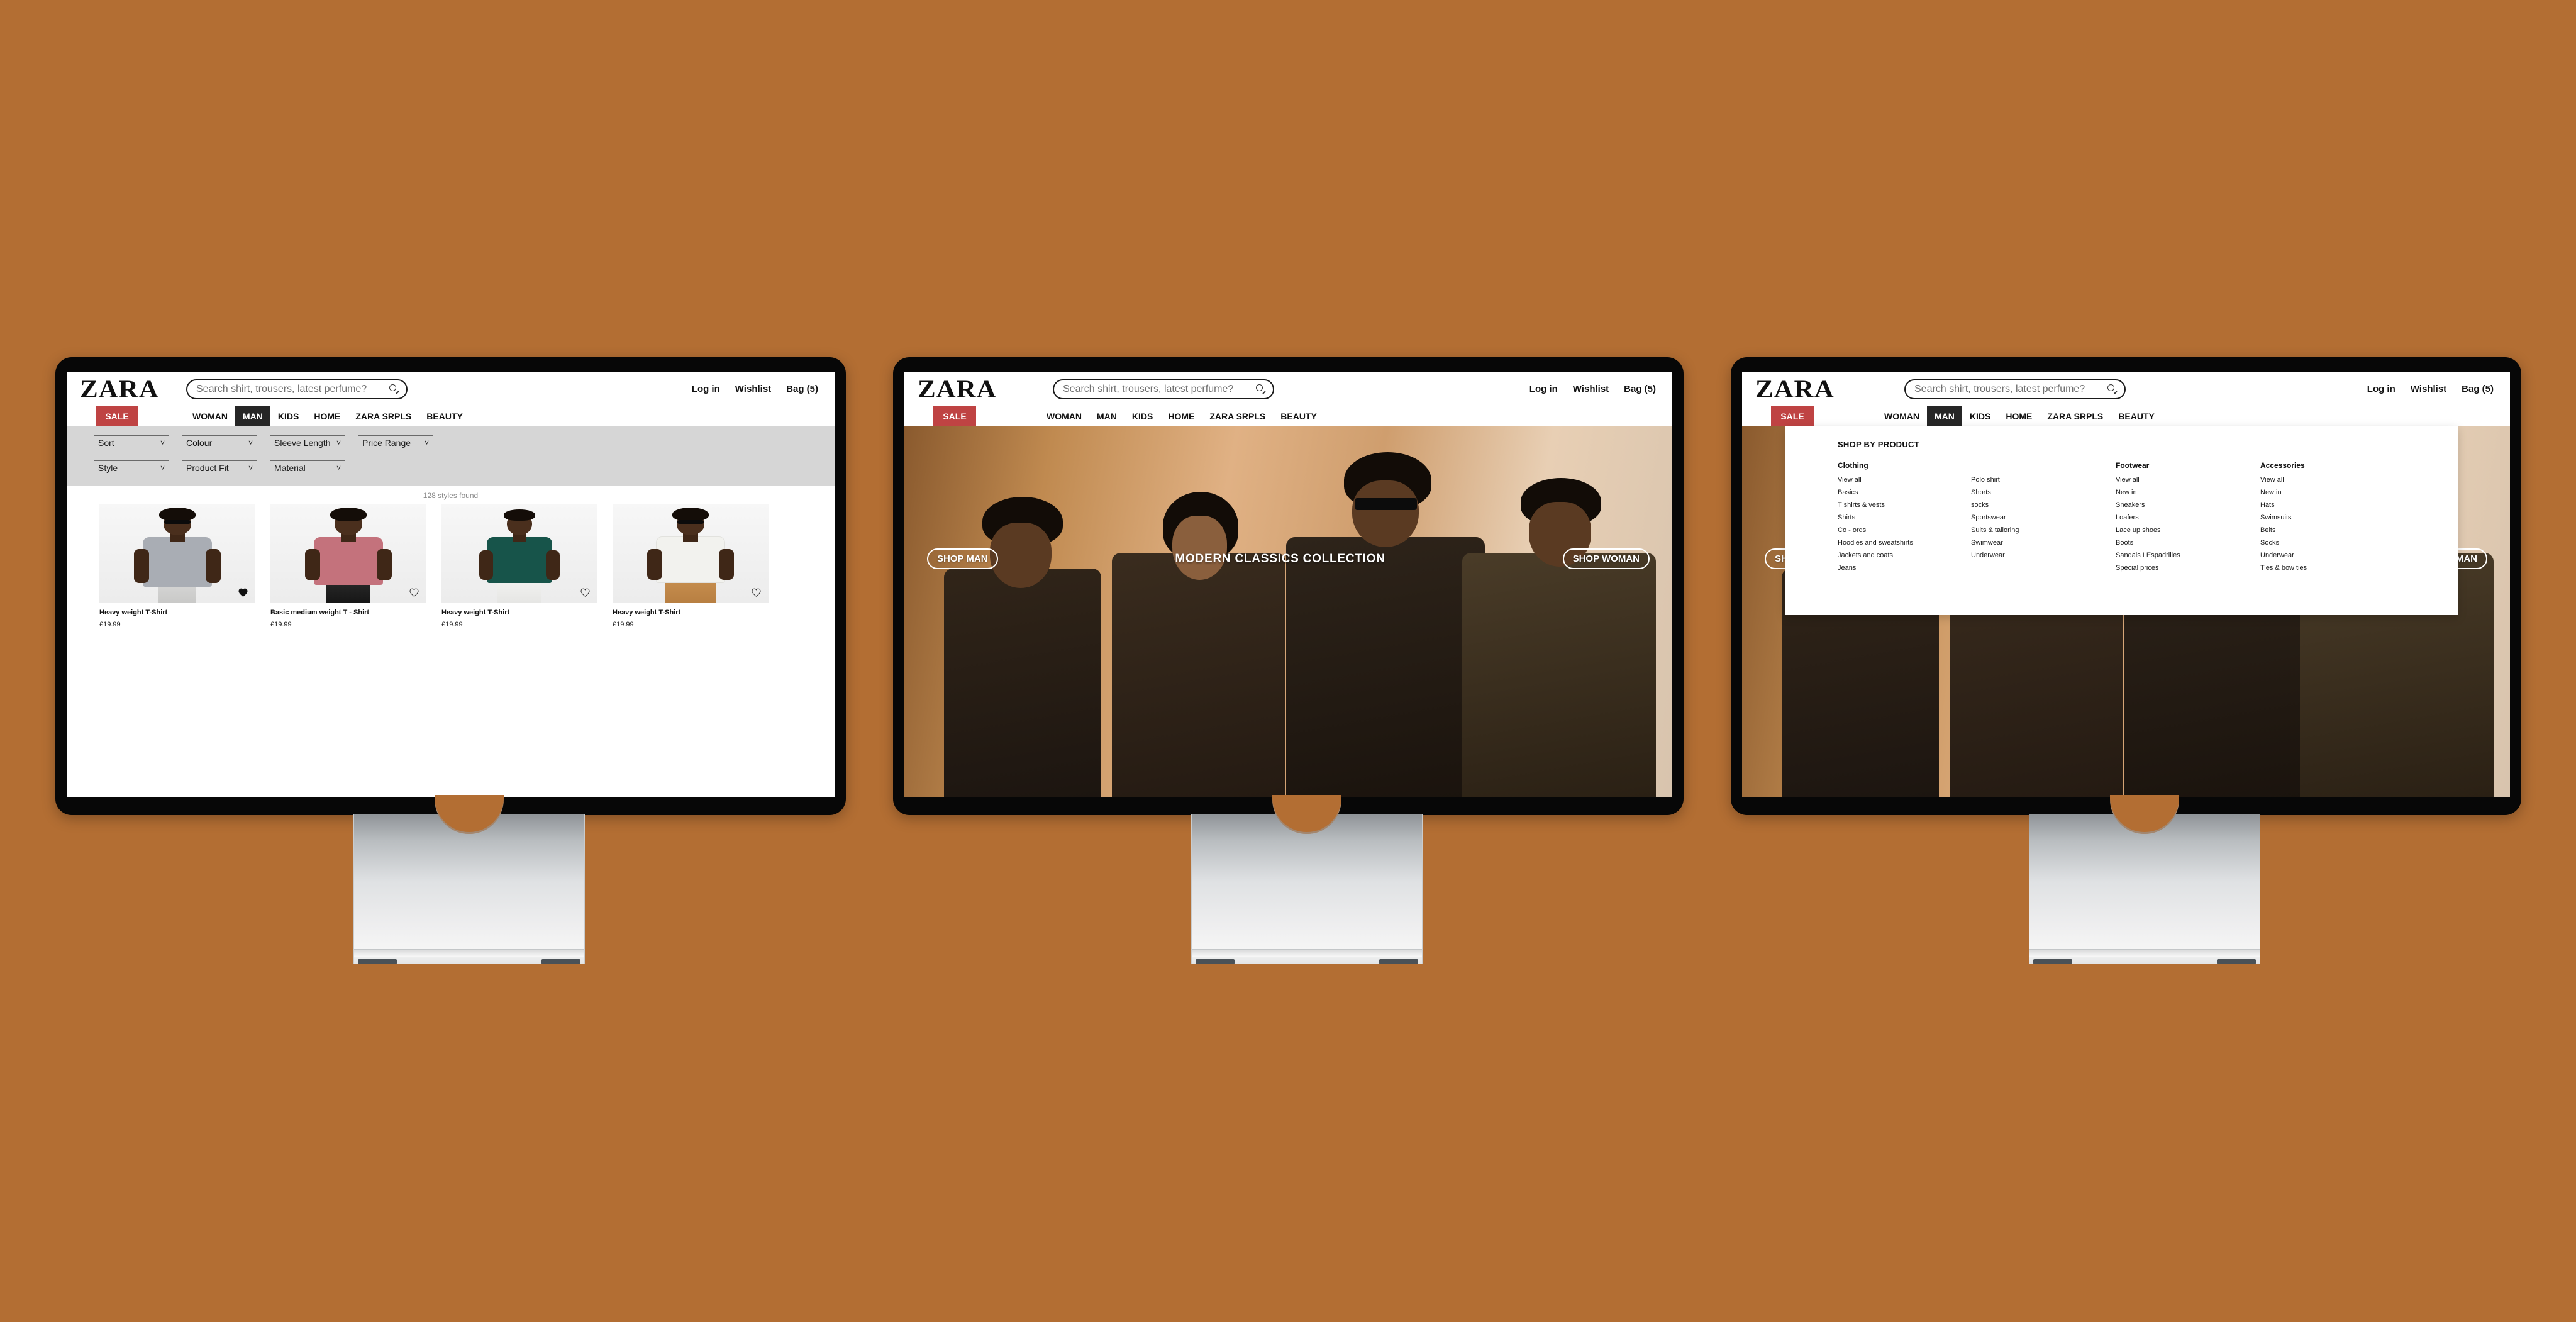 The height and width of the screenshot is (1322, 2576). What do you see at coordinates (2478, 389) in the screenshot?
I see `bag-link-3: Bag (5)` at bounding box center [2478, 389].